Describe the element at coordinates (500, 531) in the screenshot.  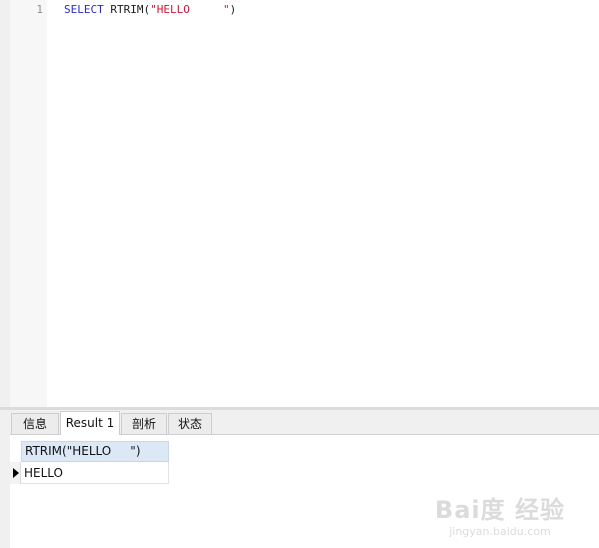
I see `watermark-url: jingyan.baidu.com` at that location.